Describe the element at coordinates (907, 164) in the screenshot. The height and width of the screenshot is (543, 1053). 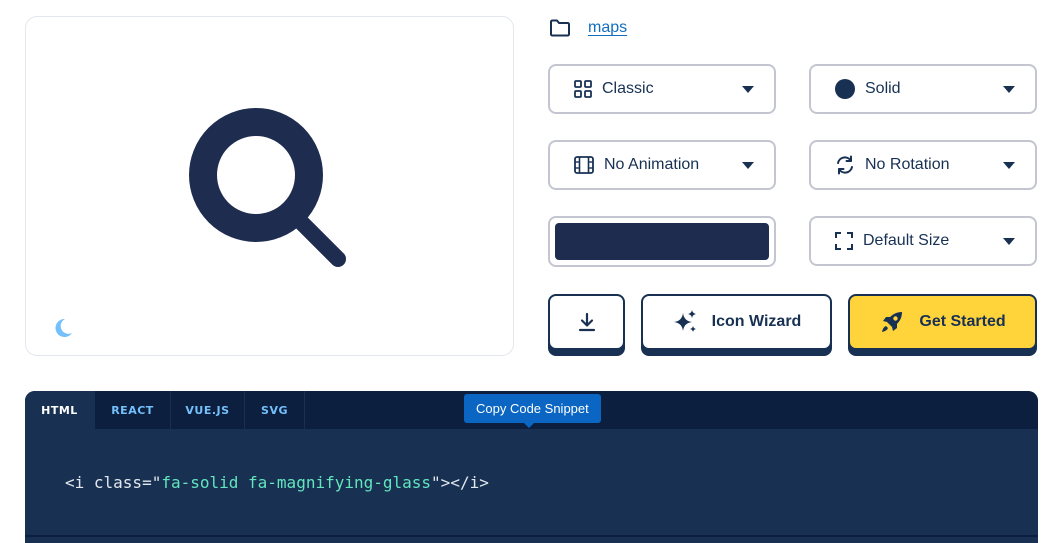
I see `rotation-select-label: No Rotation` at that location.